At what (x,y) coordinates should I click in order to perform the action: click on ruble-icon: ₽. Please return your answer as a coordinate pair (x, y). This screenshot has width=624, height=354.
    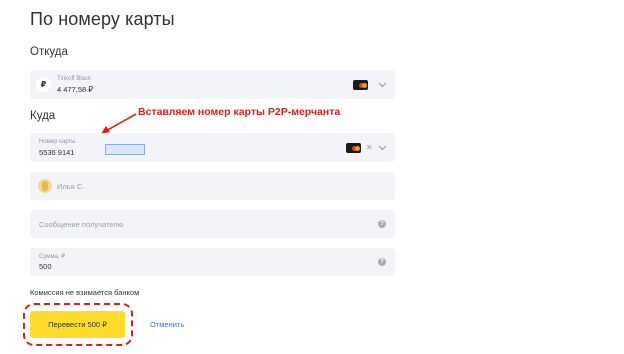
    Looking at the image, I should click on (43, 84).